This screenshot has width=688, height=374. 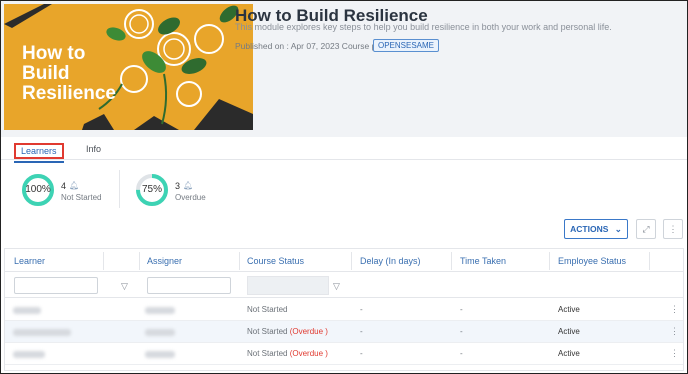 What do you see at coordinates (56, 285) in the screenshot?
I see `learner-filter-input` at bounding box center [56, 285].